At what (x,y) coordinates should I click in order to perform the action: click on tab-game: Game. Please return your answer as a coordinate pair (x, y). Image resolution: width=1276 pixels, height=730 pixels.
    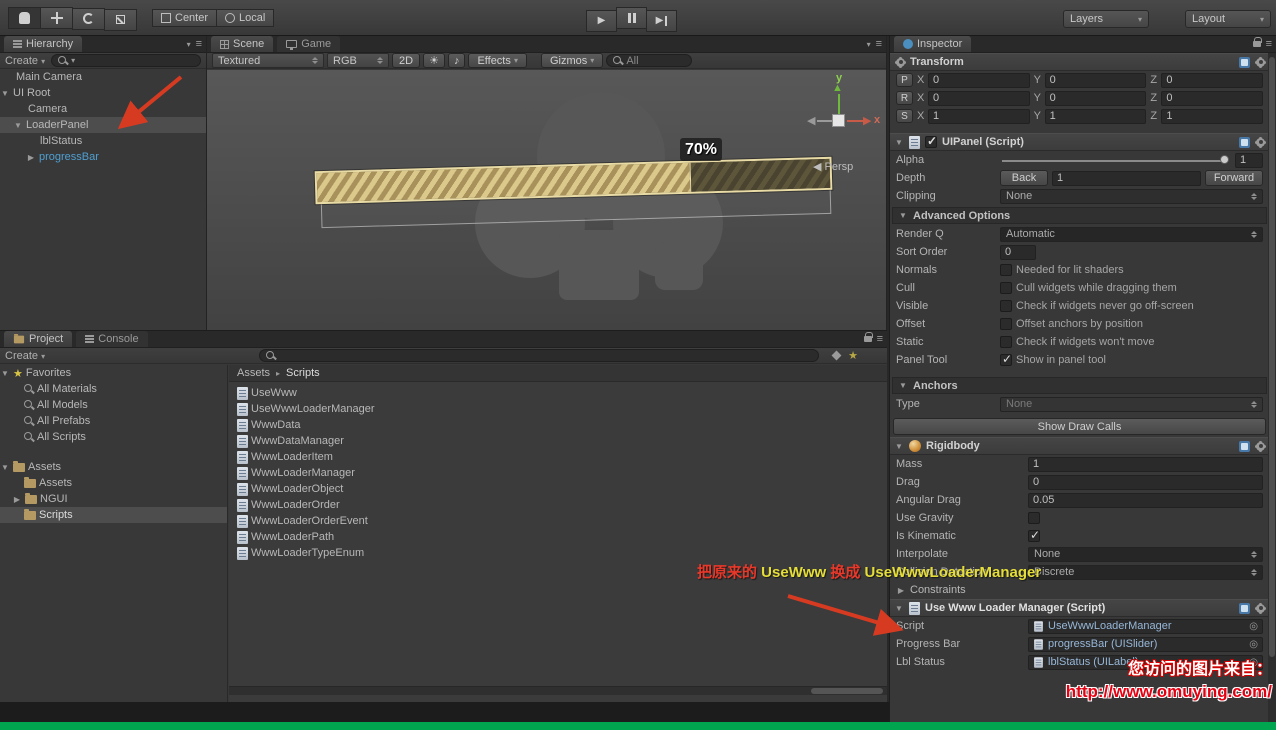
    Looking at the image, I should click on (309, 44).